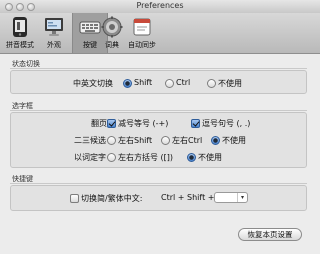 The width and height of the screenshot is (320, 254). I want to click on radio-word-none, so click(191, 157).